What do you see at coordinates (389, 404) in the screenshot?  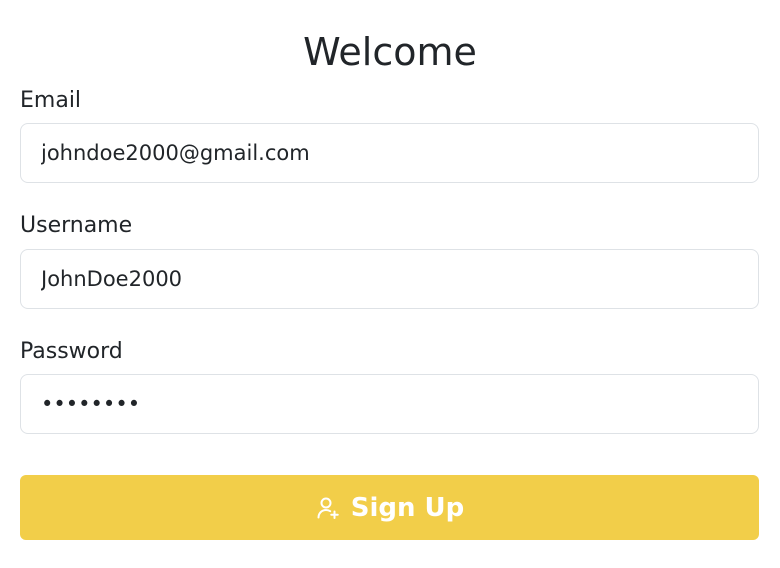 I see `password-field` at bounding box center [389, 404].